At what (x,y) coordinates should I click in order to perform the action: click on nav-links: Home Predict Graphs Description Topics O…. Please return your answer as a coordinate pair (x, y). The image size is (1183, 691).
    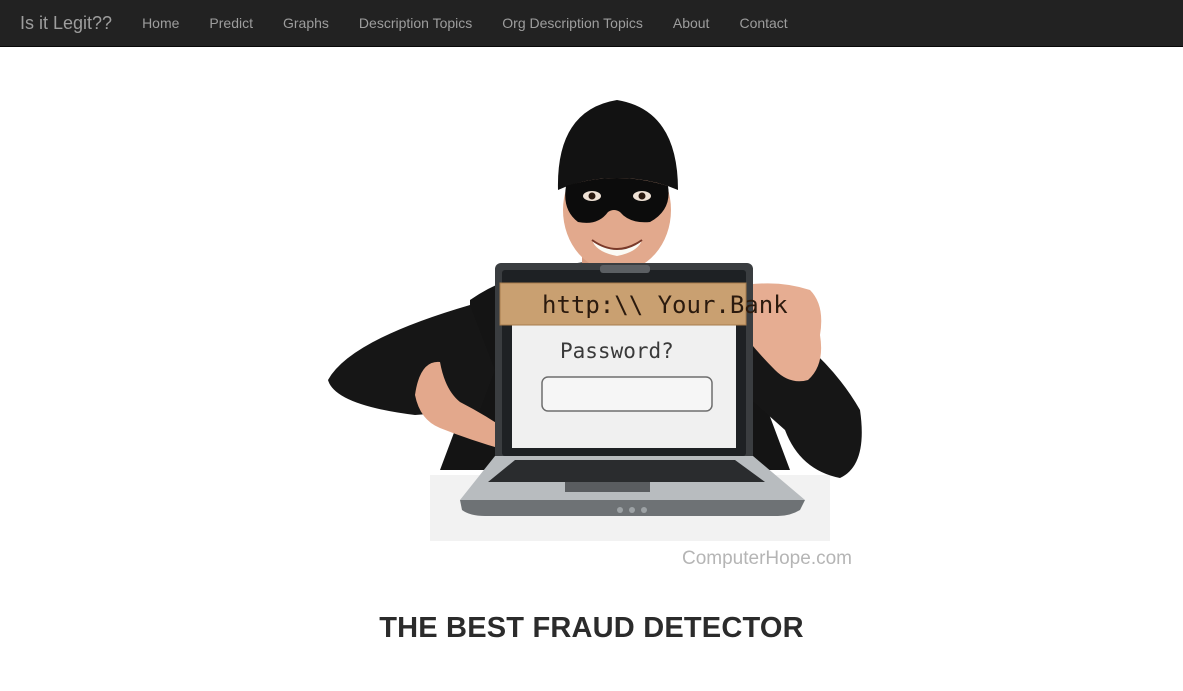
    Looking at the image, I should click on (465, 23).